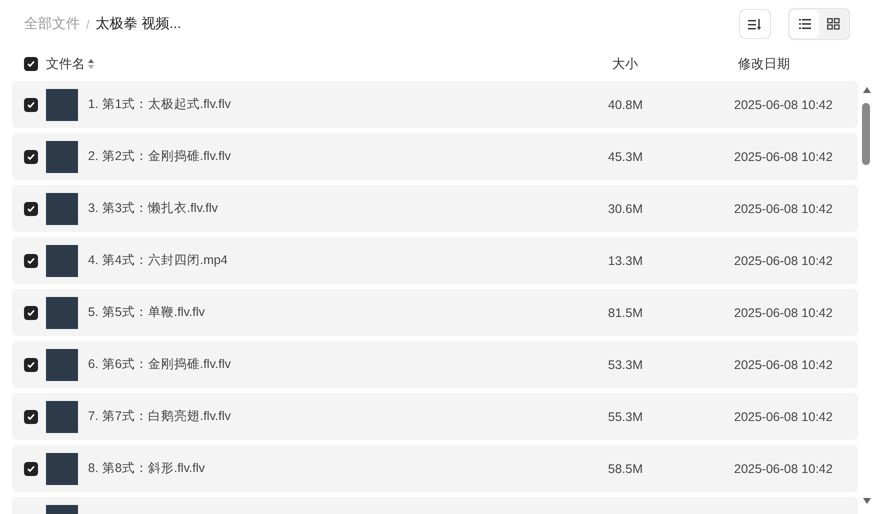  What do you see at coordinates (626, 261) in the screenshot?
I see `file-size: 13.3M` at bounding box center [626, 261].